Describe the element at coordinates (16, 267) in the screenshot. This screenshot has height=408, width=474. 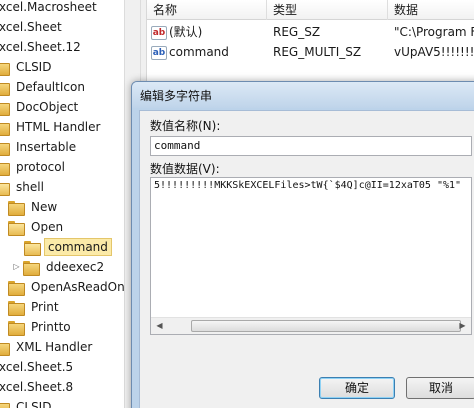
I see `expand-arrow-icon: ▷` at that location.